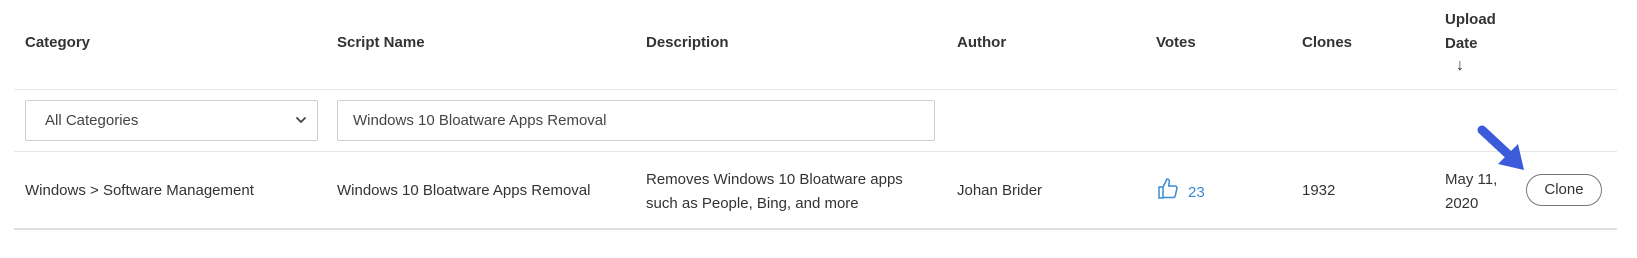  Describe the element at coordinates (1327, 43) in the screenshot. I see `column-header-clones: Clones` at that location.